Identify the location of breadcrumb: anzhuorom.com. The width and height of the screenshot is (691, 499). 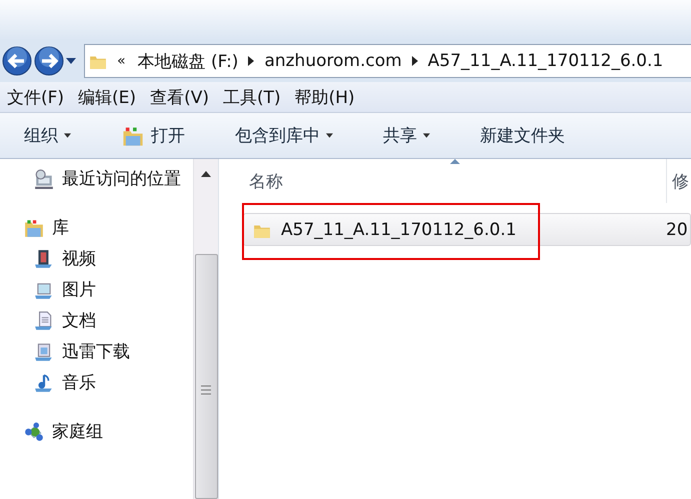
(333, 61).